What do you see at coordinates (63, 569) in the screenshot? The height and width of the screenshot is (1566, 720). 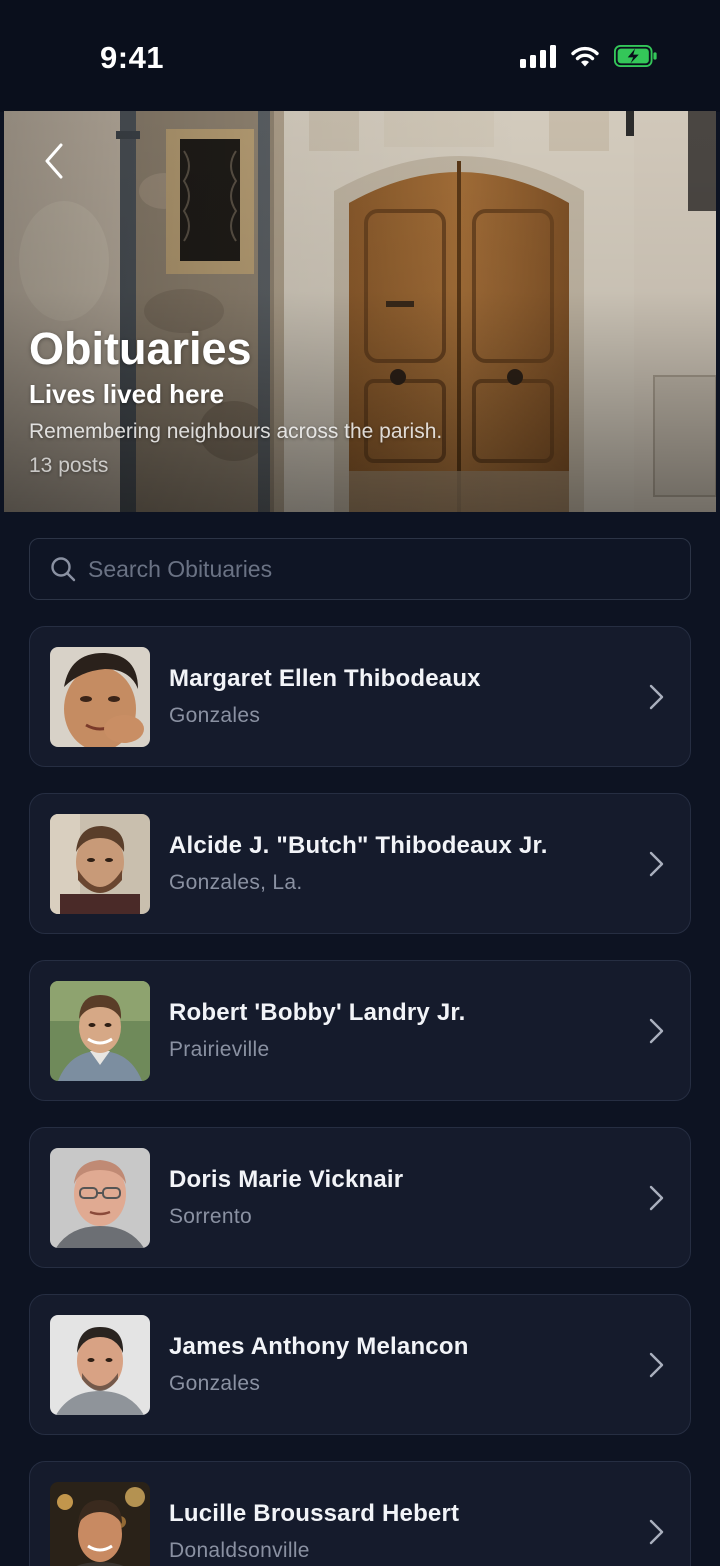 I see `search-icon` at bounding box center [63, 569].